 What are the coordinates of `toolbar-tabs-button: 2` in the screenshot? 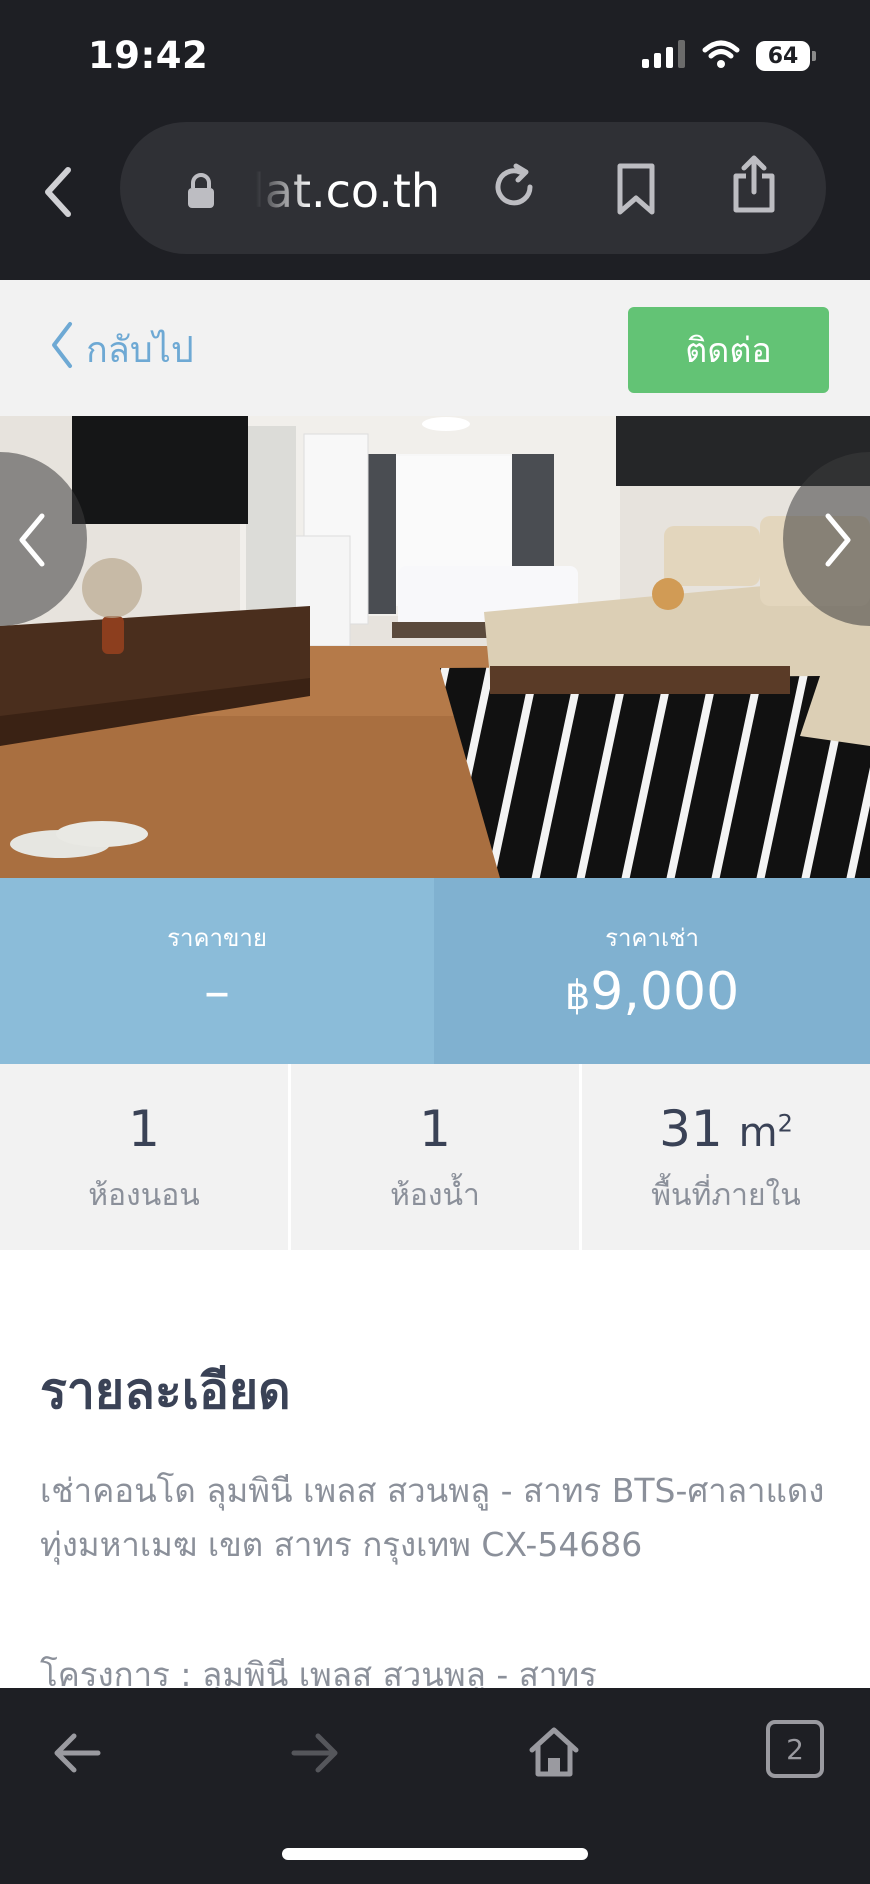 It's located at (795, 1749).